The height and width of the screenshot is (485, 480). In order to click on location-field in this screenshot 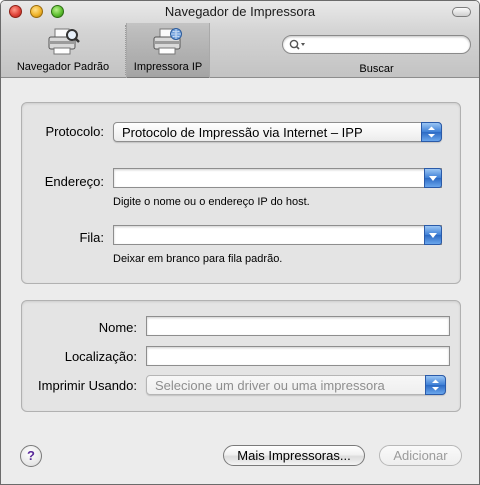, I will do `click(298, 356)`.